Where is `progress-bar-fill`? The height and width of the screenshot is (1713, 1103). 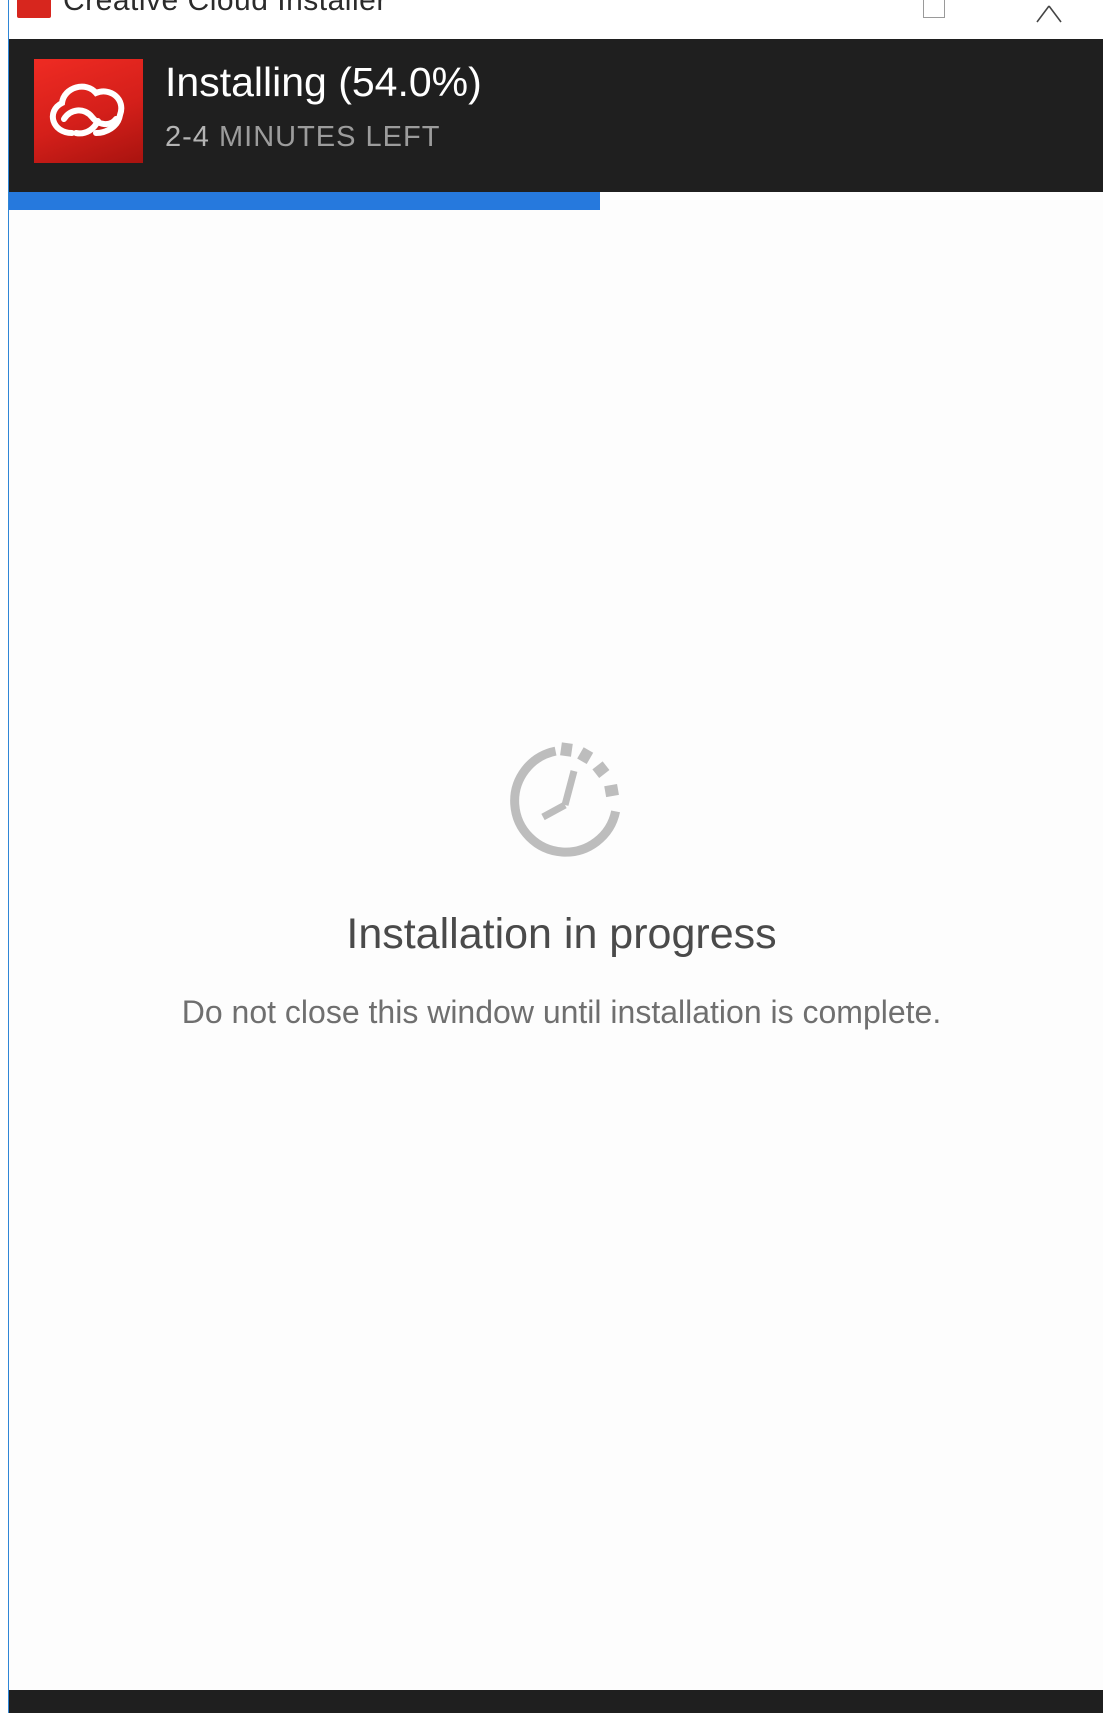
progress-bar-fill is located at coordinates (304, 201).